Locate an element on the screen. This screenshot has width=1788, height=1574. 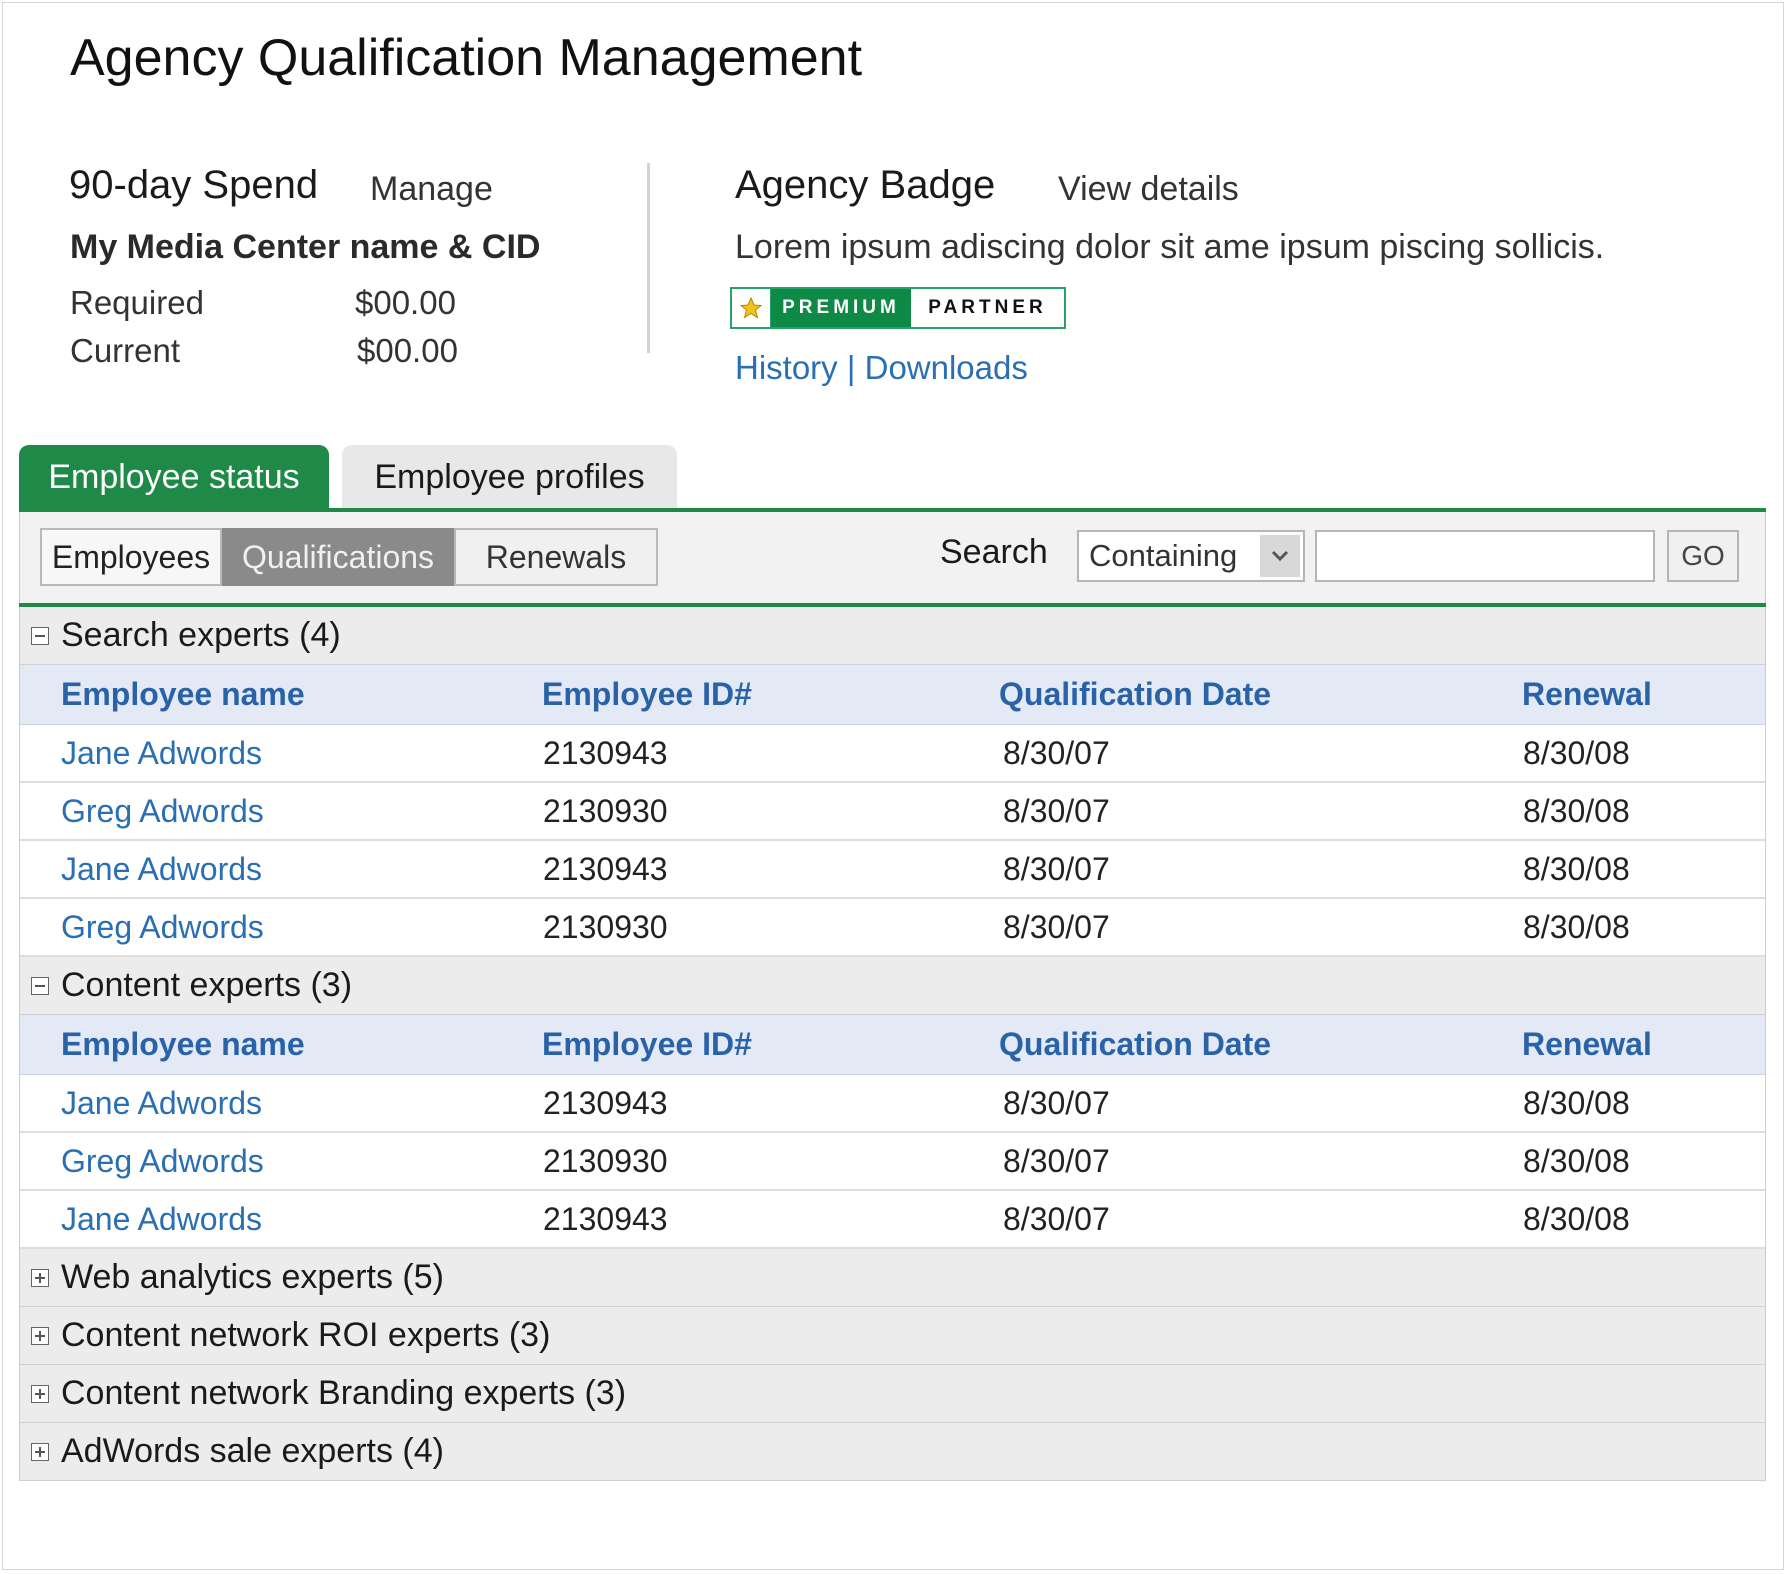
star-icon is located at coordinates (751, 308).